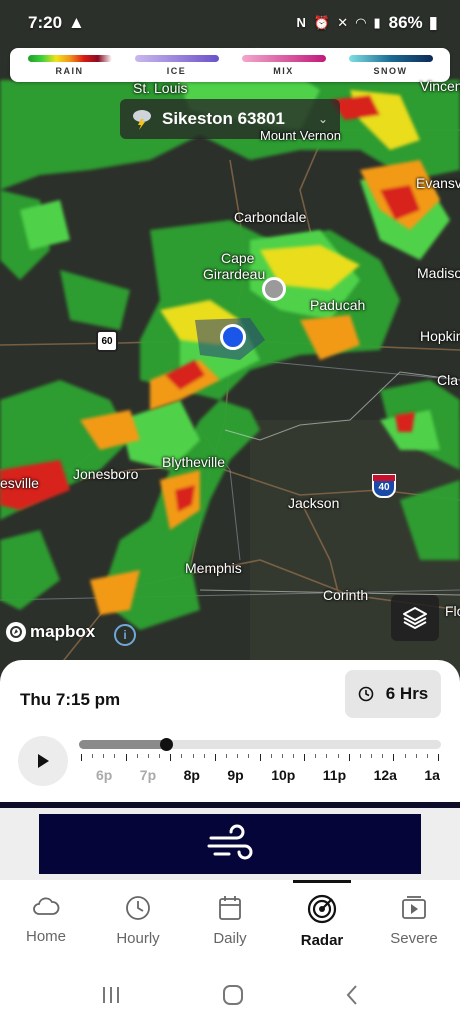  What do you see at coordinates (69, 70) in the screenshot?
I see `legend-rain-label: RAIN` at bounding box center [69, 70].